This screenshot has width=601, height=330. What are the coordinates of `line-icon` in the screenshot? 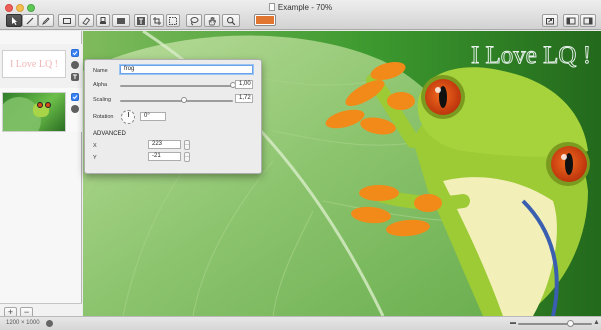 It's located at (30, 20).